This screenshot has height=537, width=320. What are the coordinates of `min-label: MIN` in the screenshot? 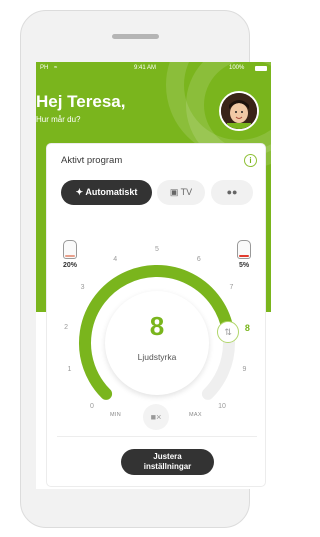 It's located at (115, 415).